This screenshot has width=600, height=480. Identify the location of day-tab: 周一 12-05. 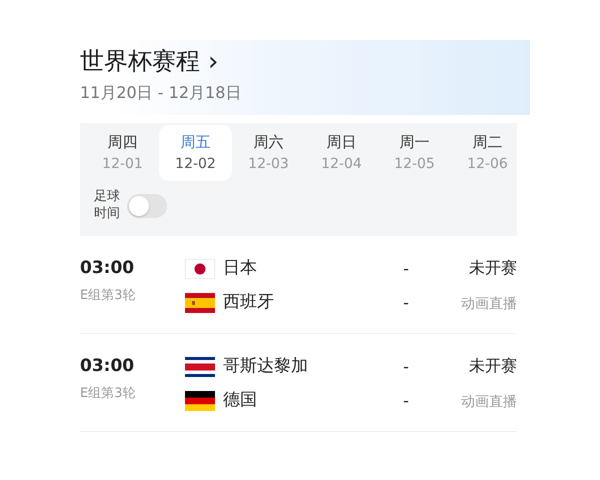
(414, 153).